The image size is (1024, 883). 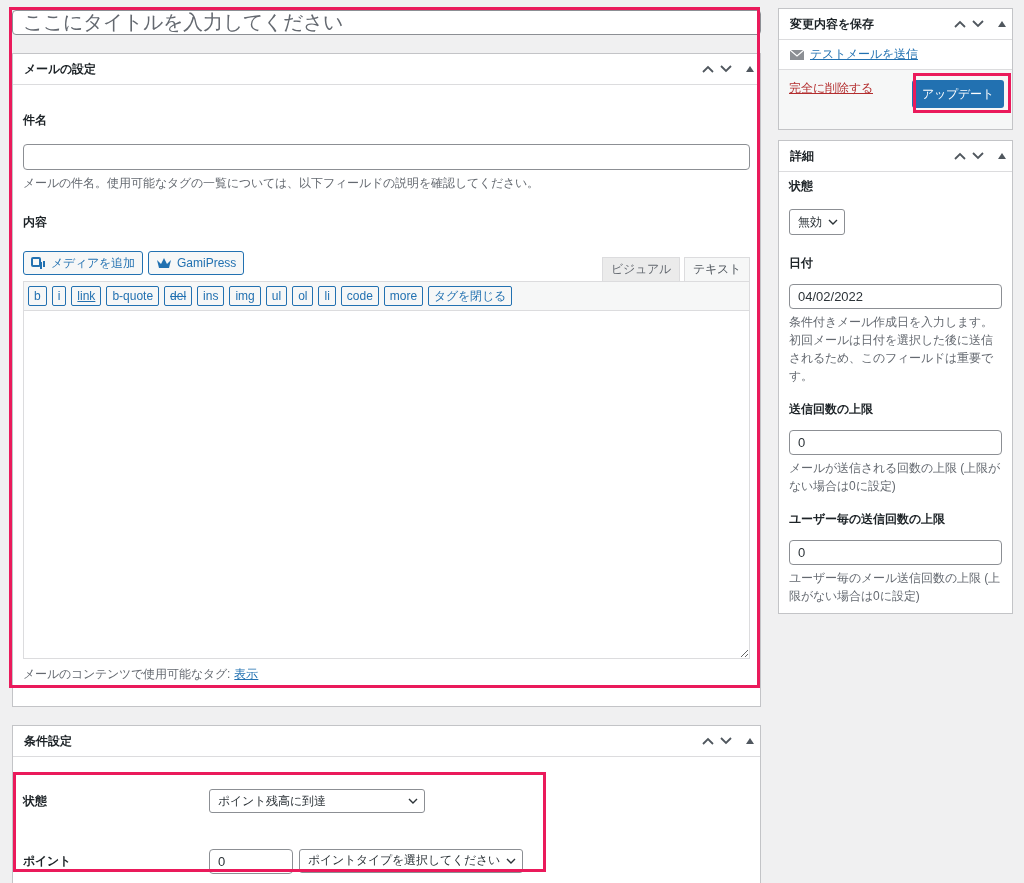 I want to click on quicktag-button: タグを閉じる, so click(x=470, y=296).